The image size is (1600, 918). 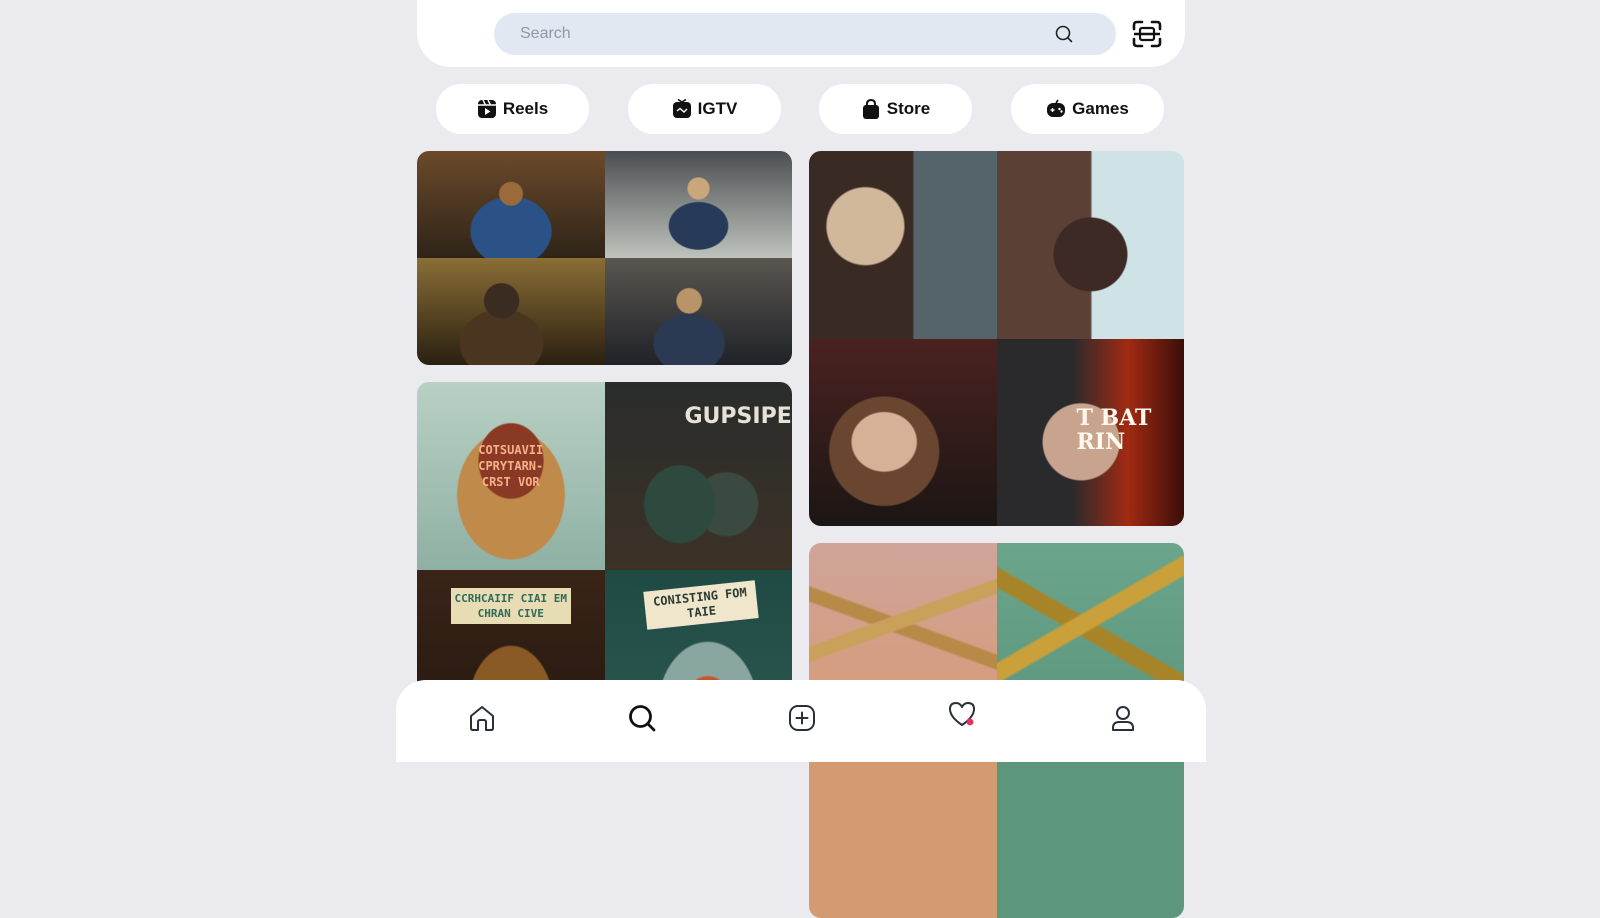 I want to click on reels-button: Reels, so click(x=512, y=109).